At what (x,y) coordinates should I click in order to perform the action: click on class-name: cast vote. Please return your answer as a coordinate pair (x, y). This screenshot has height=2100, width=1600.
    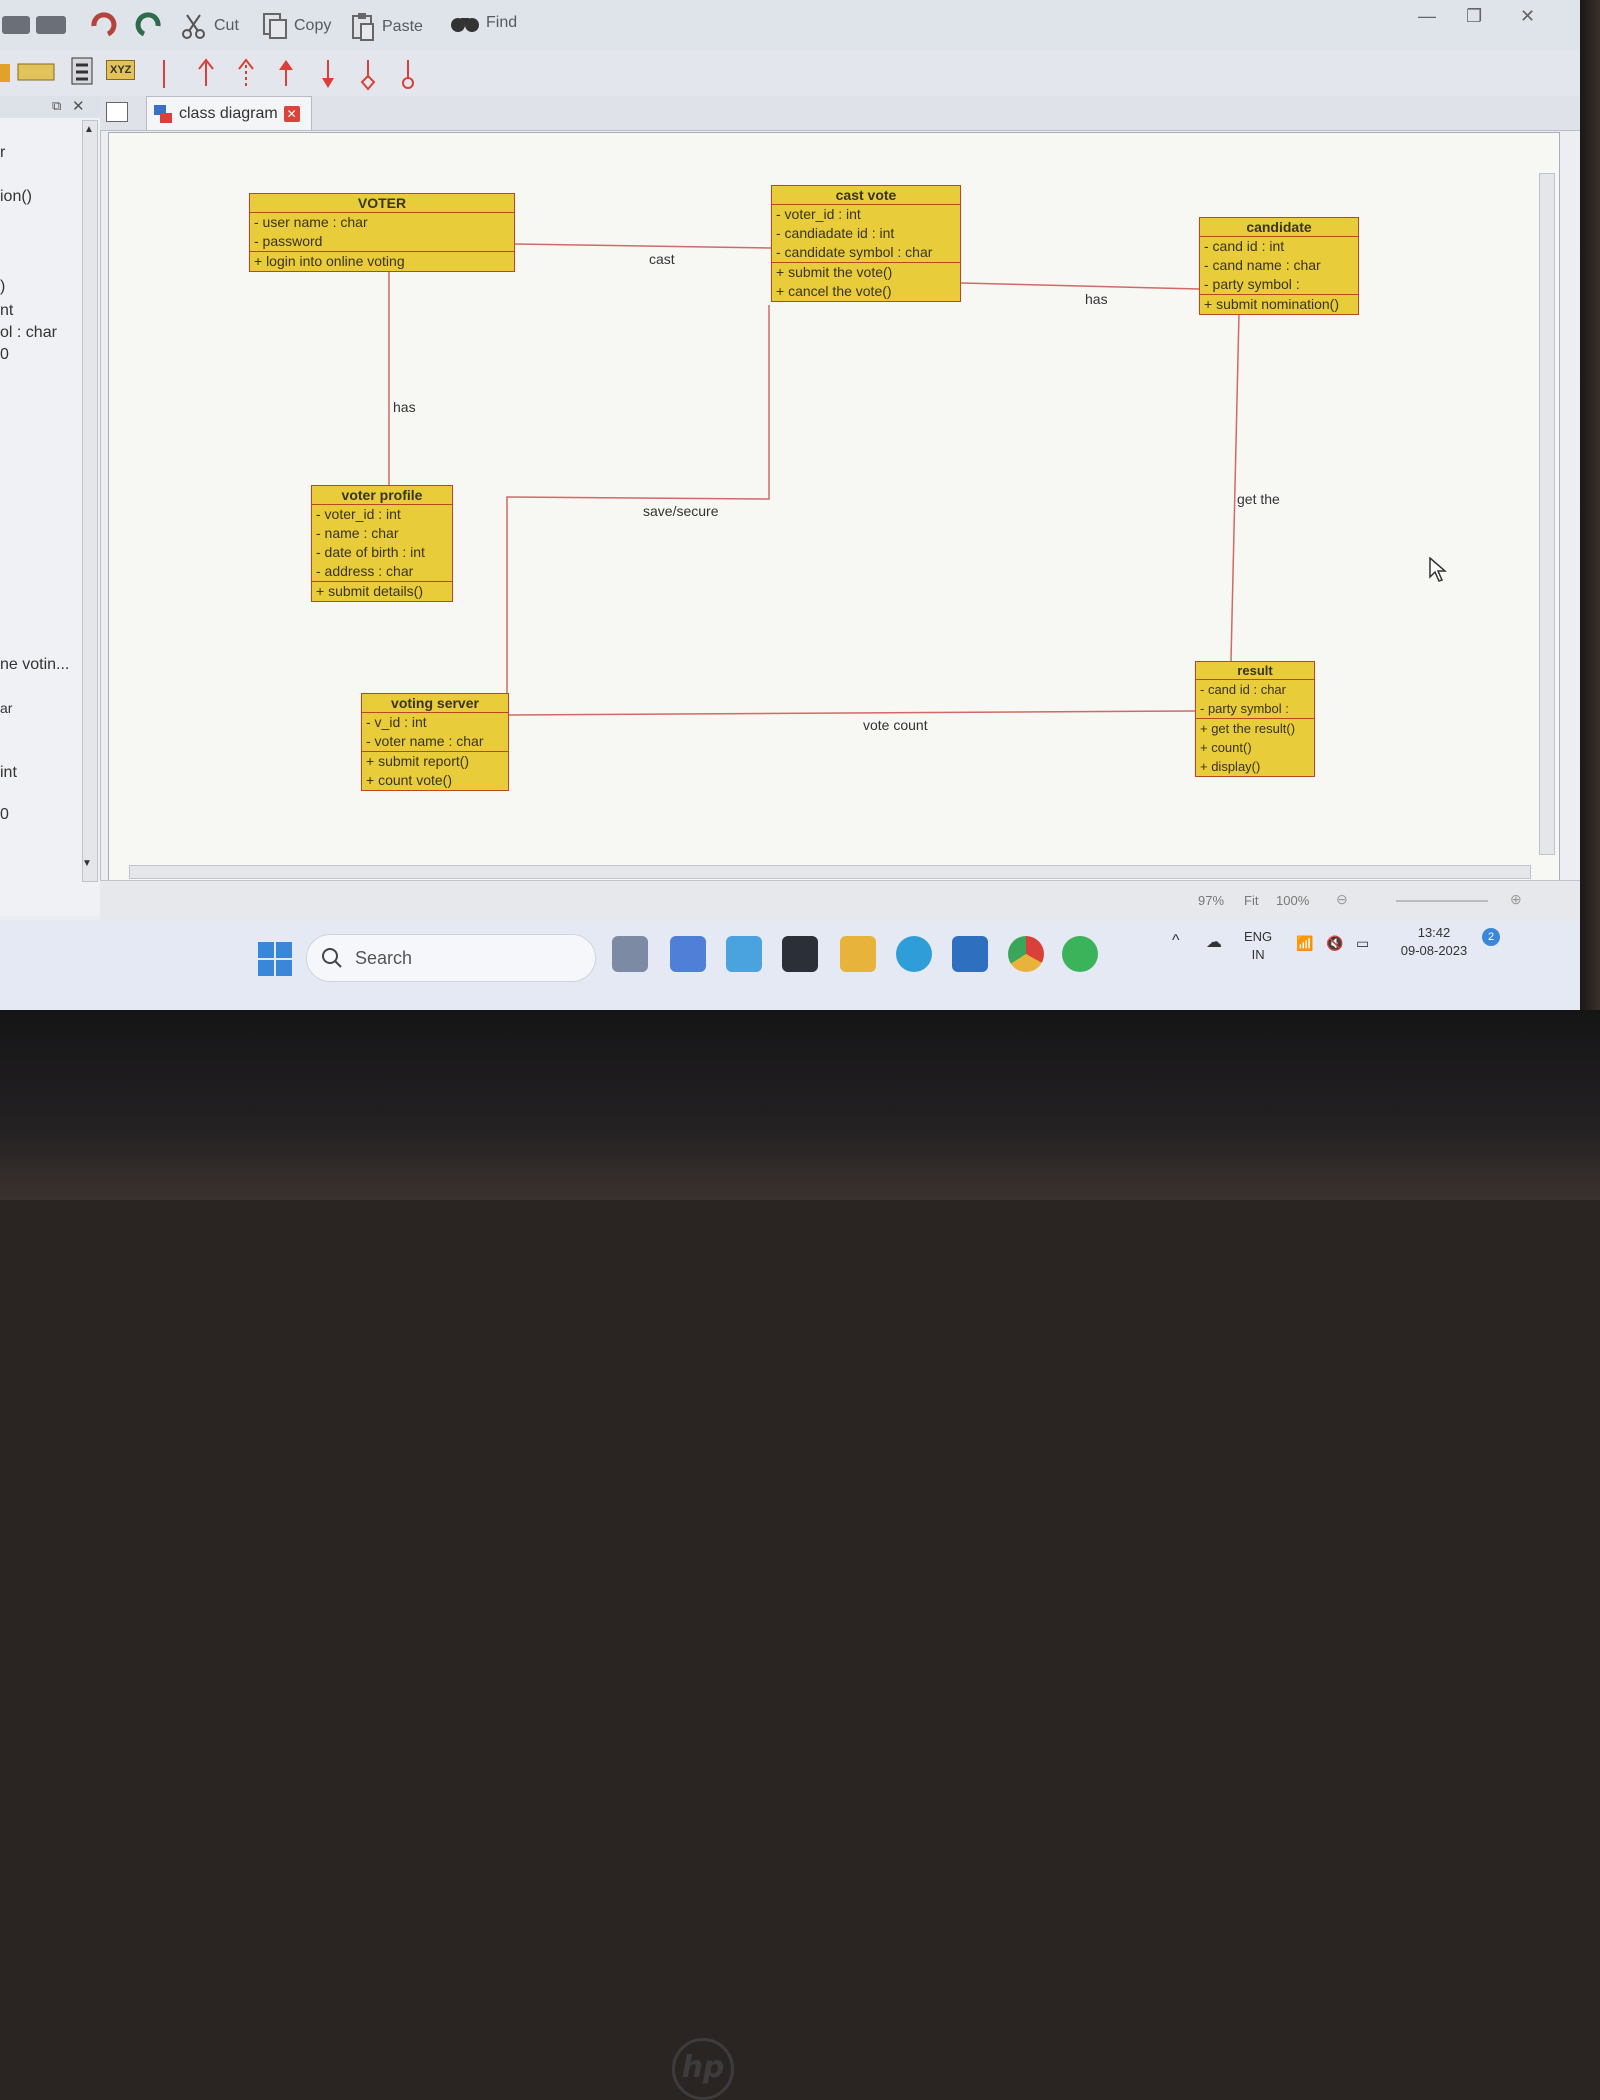
    Looking at the image, I should click on (866, 195).